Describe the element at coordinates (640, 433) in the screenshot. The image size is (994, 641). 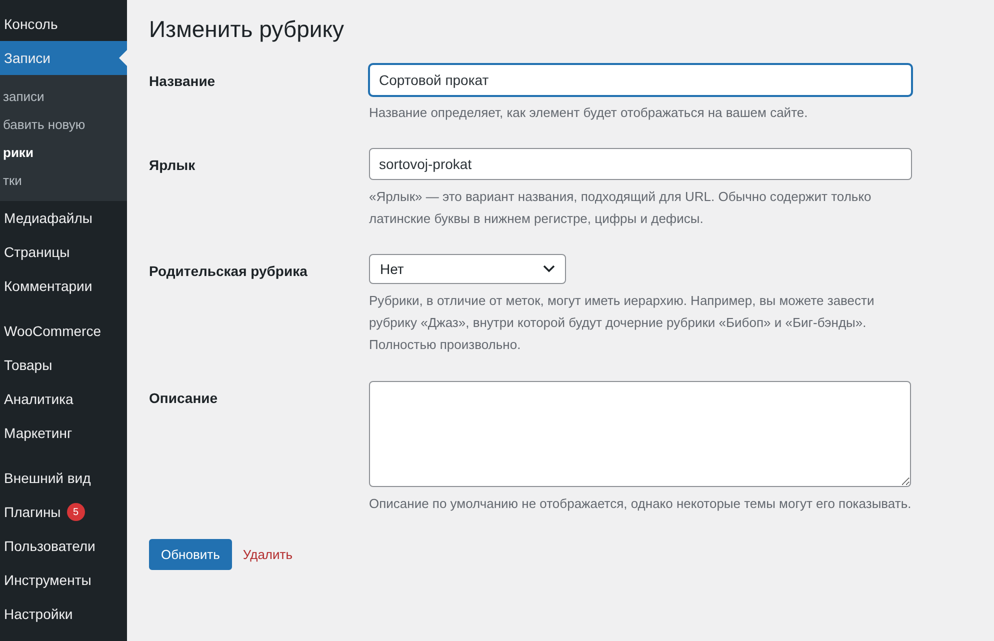
I see `description-field` at that location.